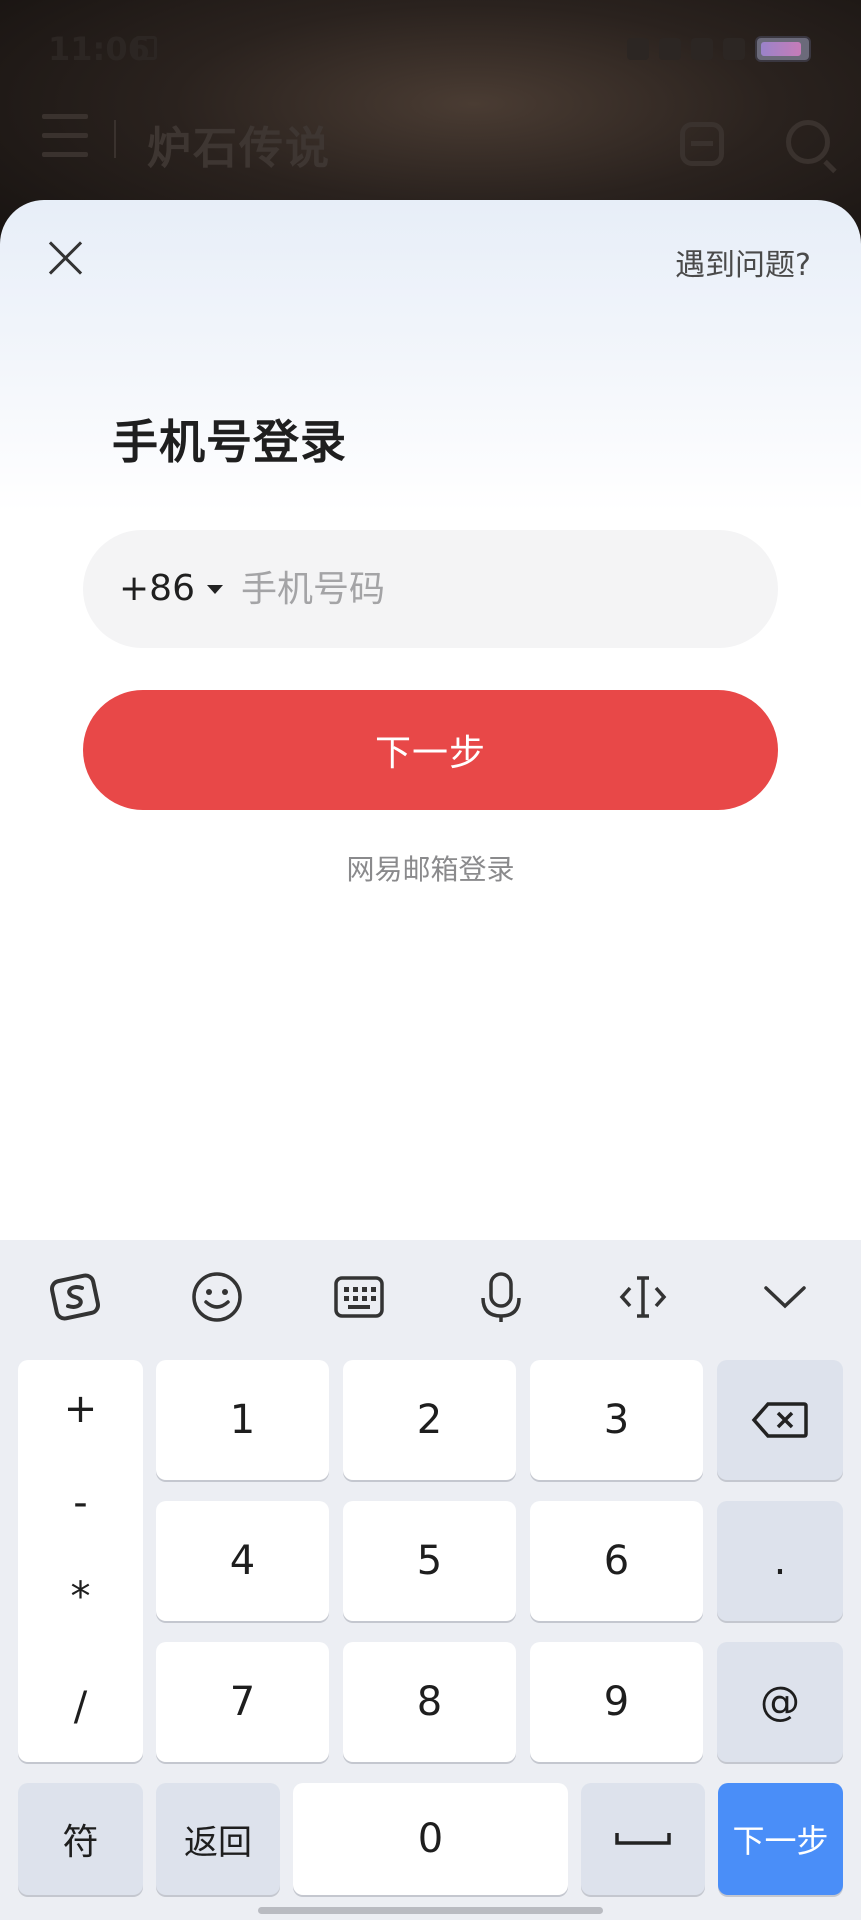 The width and height of the screenshot is (861, 1920). What do you see at coordinates (780, 1702) in the screenshot?
I see `at-key: @` at bounding box center [780, 1702].